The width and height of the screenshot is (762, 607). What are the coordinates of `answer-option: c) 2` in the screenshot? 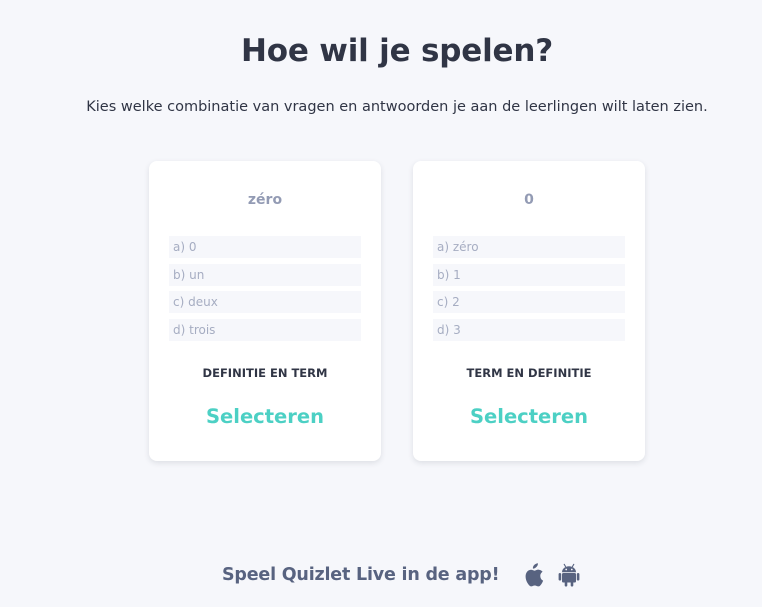 It's located at (529, 302).